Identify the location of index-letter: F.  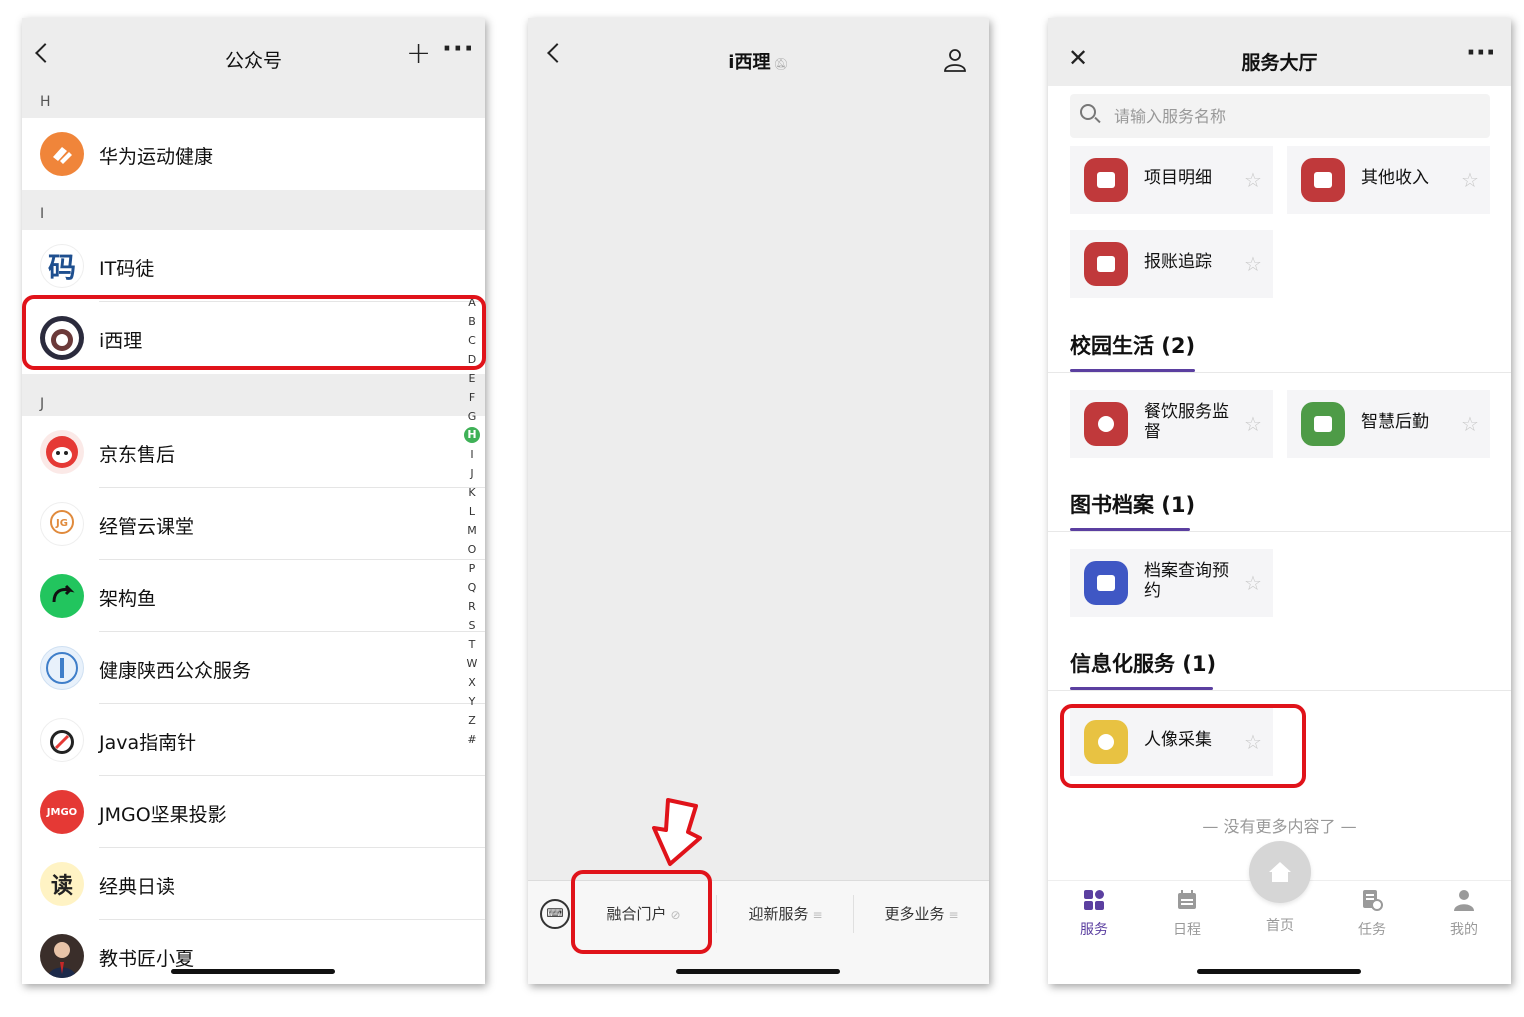
(472, 397).